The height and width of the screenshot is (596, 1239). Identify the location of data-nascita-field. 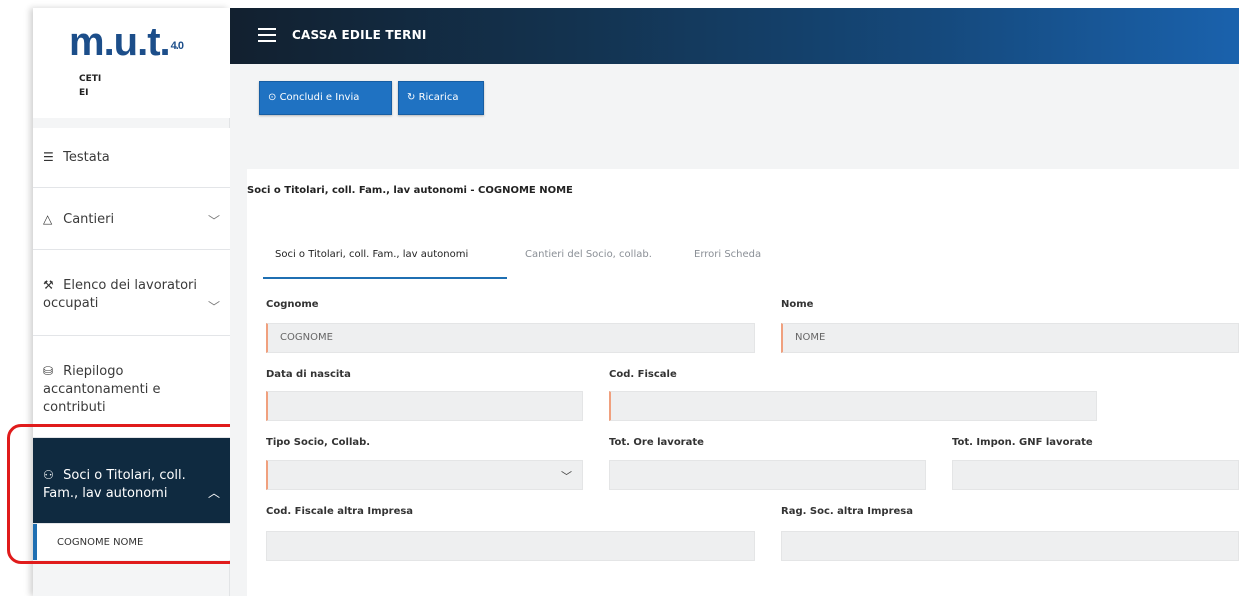
(424, 406).